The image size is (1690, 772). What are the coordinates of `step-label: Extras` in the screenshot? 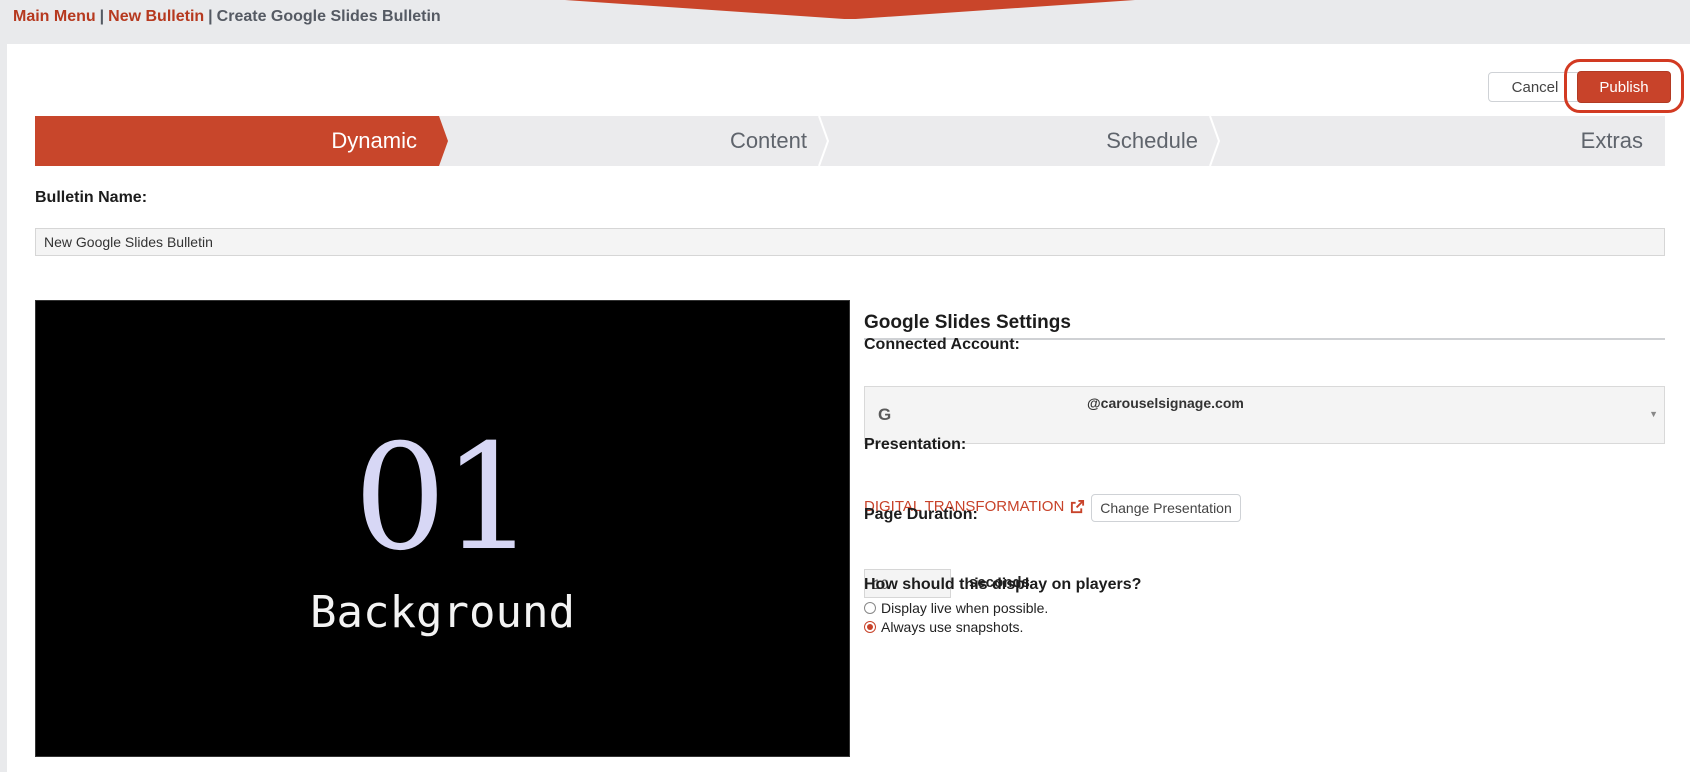 It's located at (1611, 140).